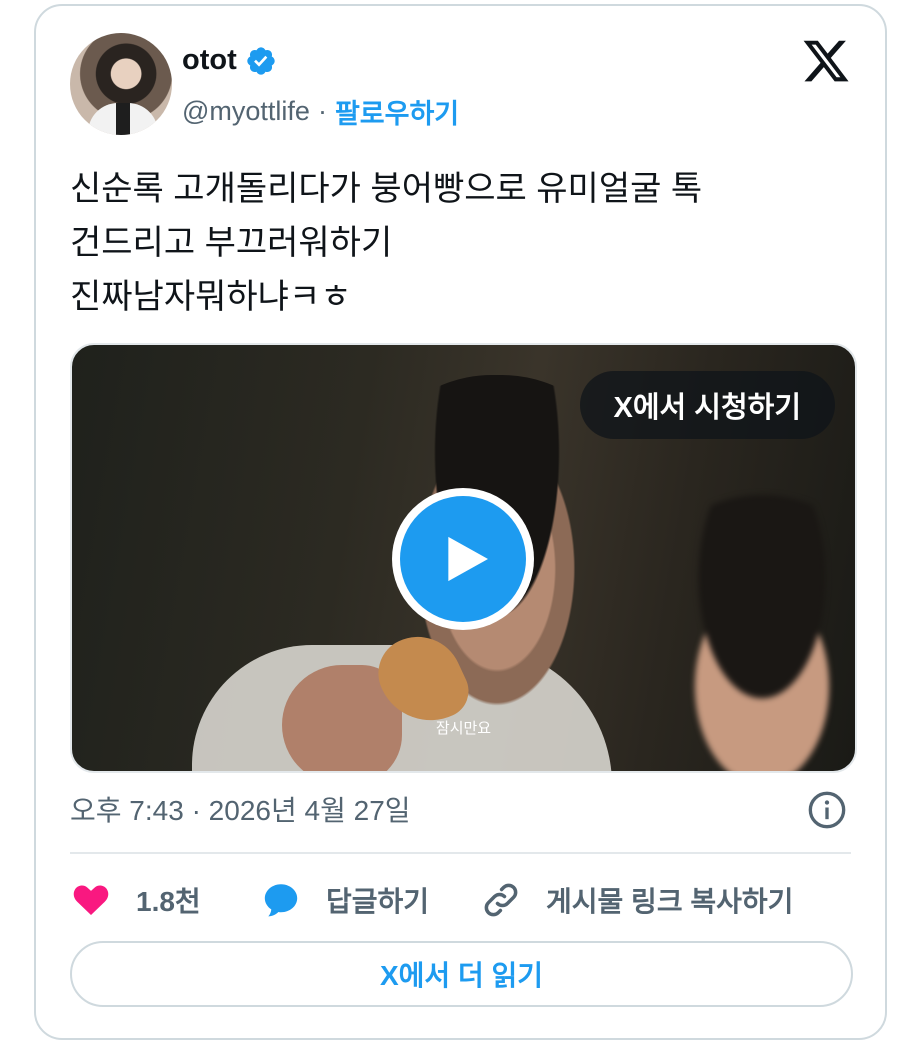 The width and height of the screenshot is (901, 1052). Describe the element at coordinates (261, 60) in the screenshot. I see `verified-badge-icon` at that location.